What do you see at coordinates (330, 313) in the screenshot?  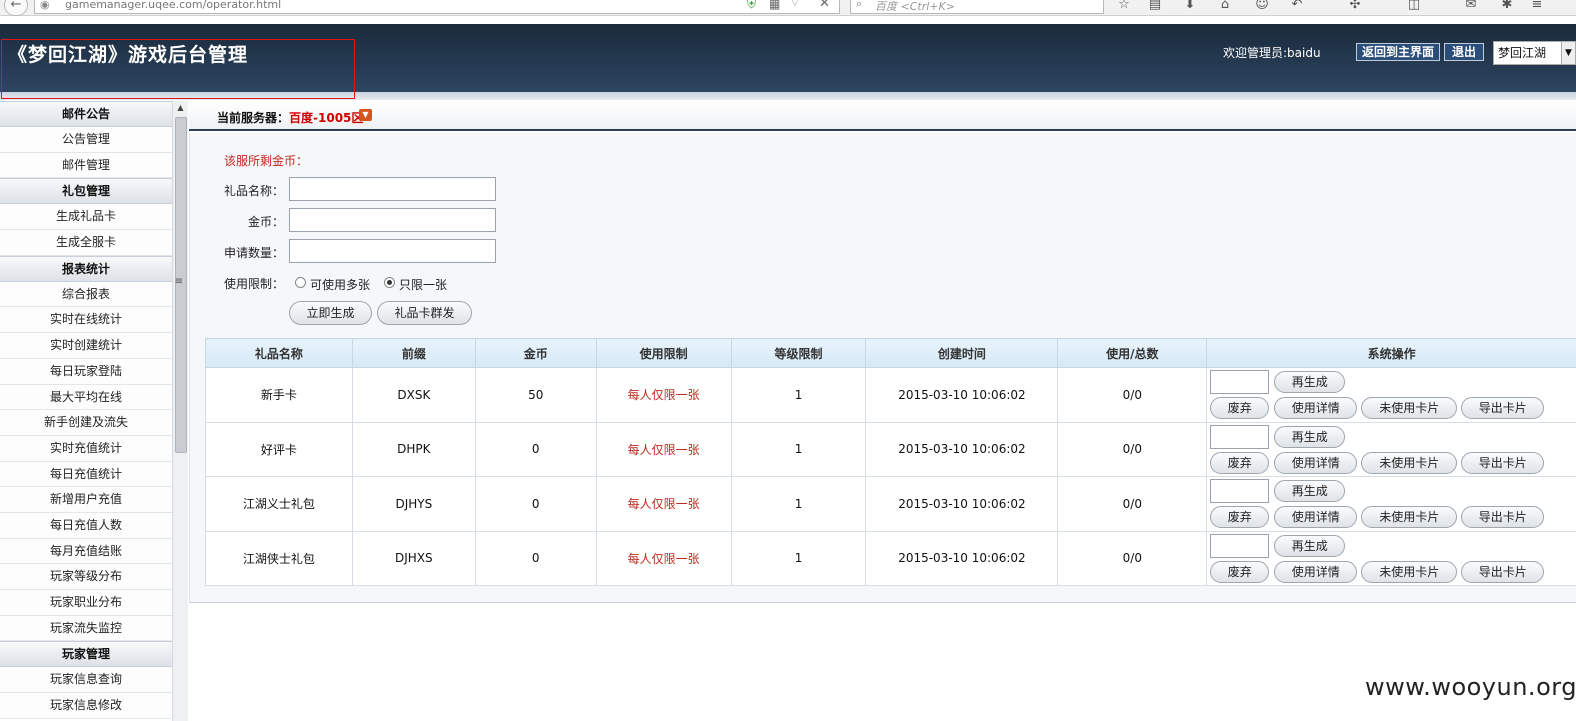 I see `generate-now-button: 立即生成` at bounding box center [330, 313].